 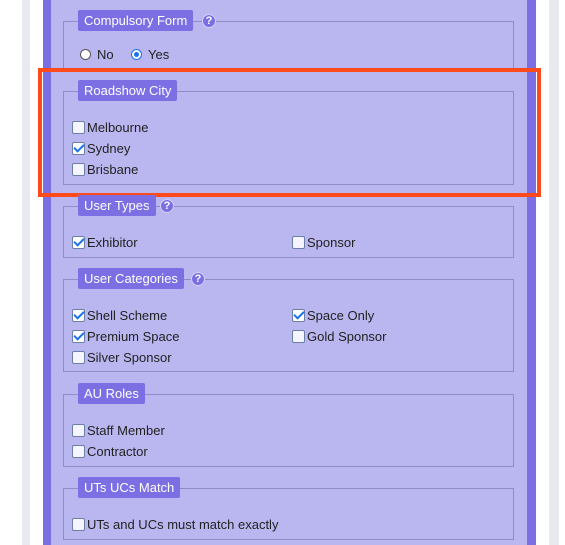 I want to click on checkbox-staff-member: Staff Member, so click(x=118, y=430).